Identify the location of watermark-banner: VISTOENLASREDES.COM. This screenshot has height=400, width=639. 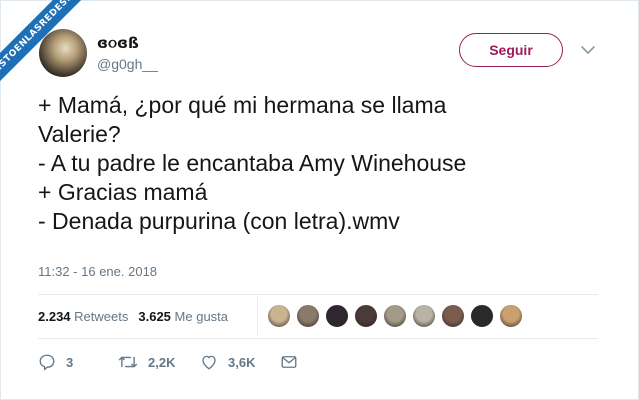
(41, 41).